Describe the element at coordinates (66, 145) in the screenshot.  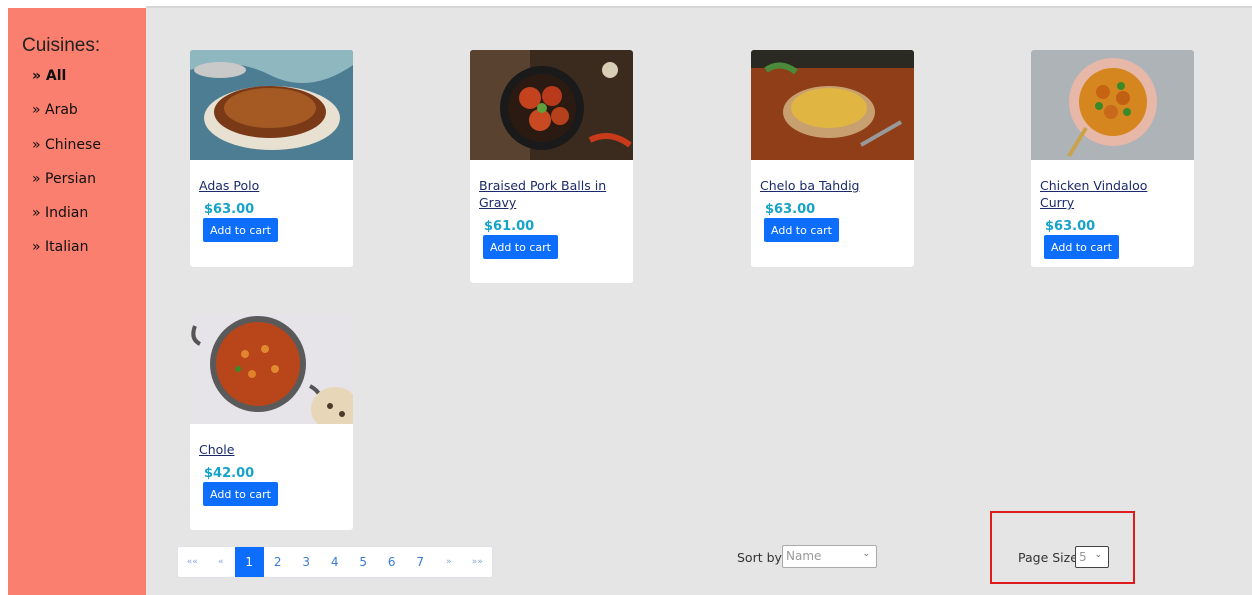
I see `cuisine-item-chinese: » Chinese` at that location.